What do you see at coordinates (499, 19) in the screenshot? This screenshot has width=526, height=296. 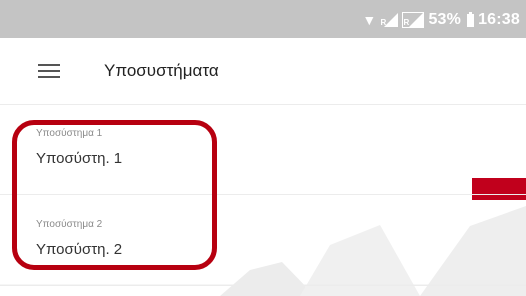 I see `clock: 16:38` at bounding box center [499, 19].